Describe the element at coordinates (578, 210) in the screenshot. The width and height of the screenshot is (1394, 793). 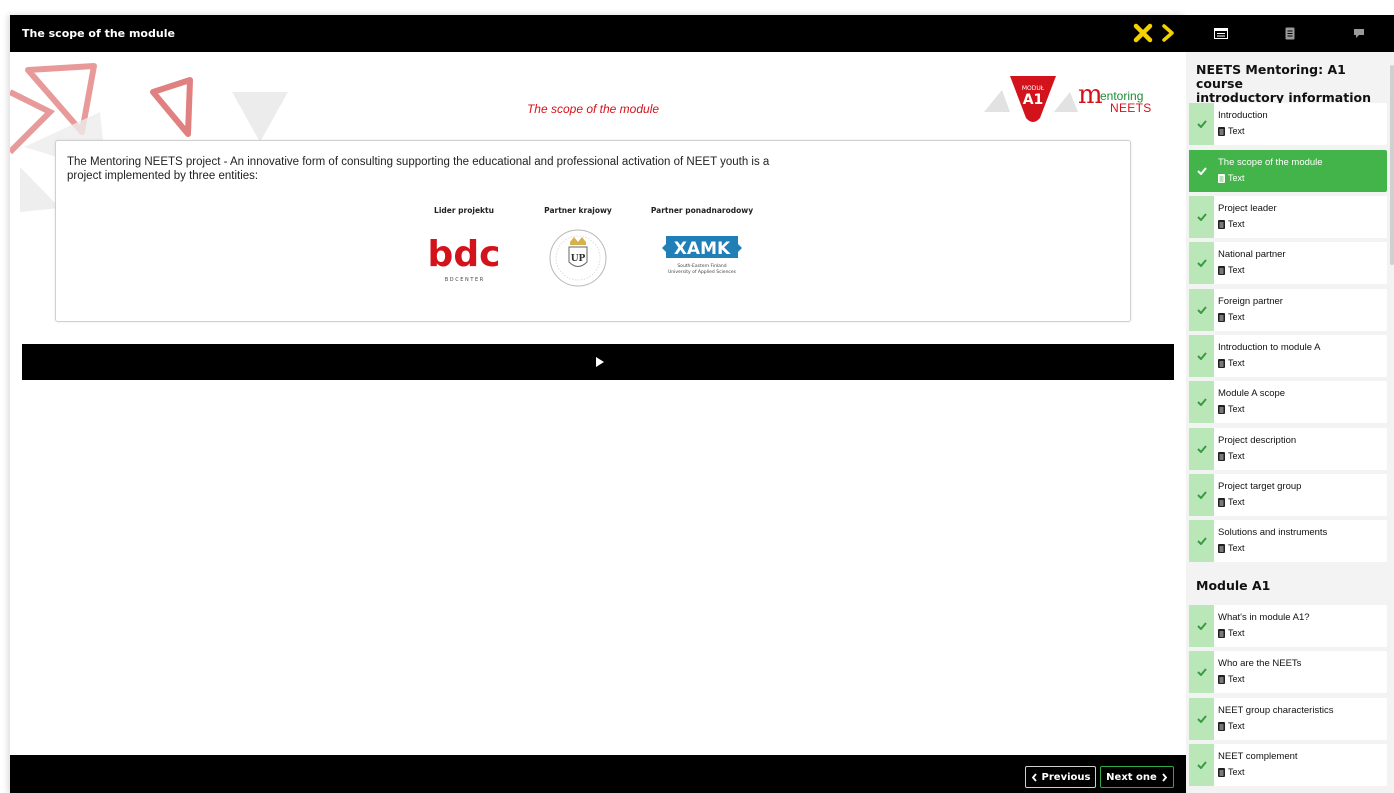
I see `partner-label: Partner krajowy` at that location.